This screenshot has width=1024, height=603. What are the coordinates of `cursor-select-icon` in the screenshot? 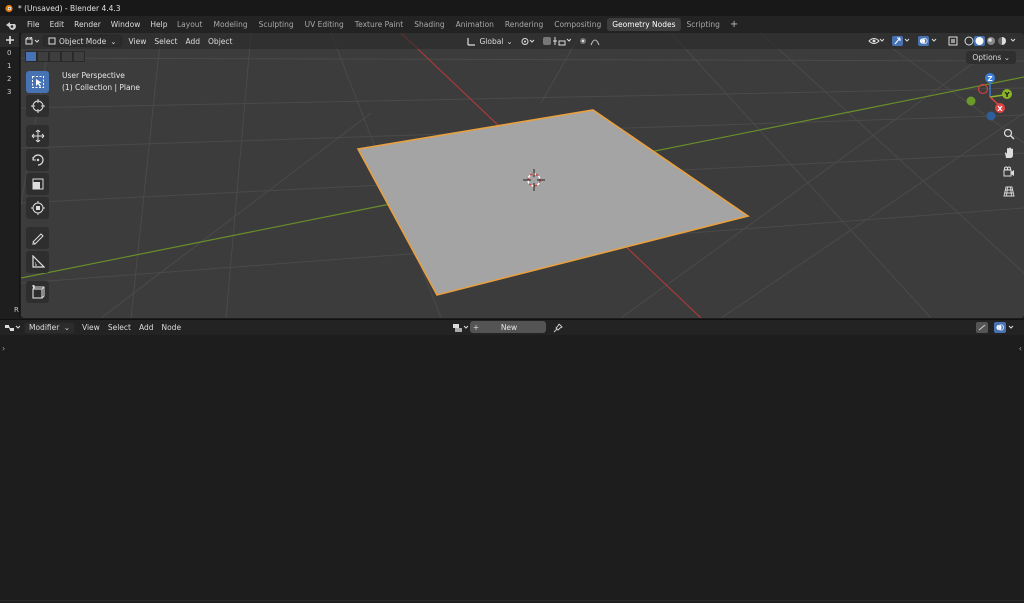 It's located at (37, 82).